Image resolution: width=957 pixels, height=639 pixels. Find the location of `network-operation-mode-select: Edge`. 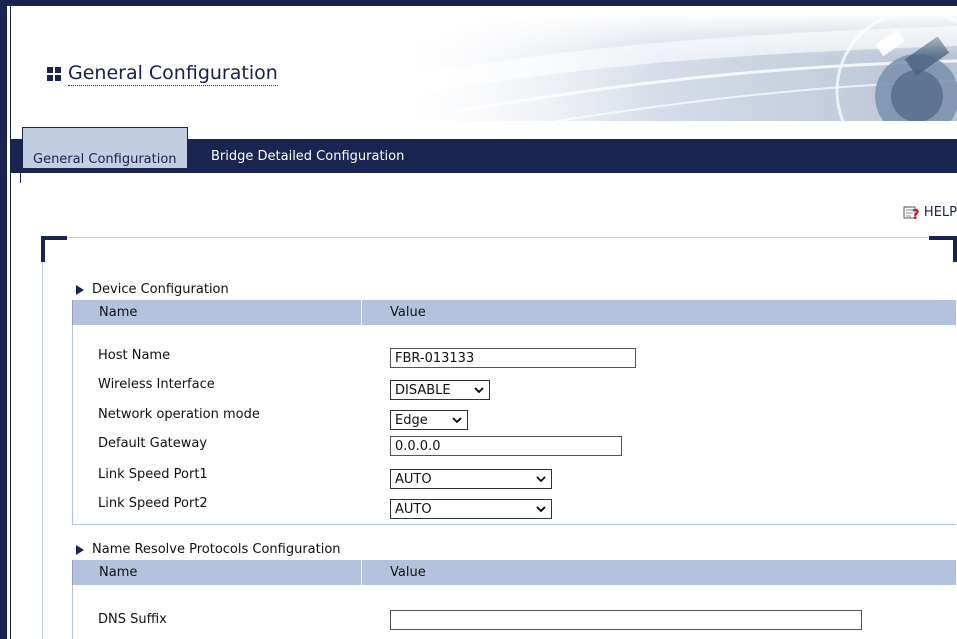

network-operation-mode-select: Edge is located at coordinates (429, 420).